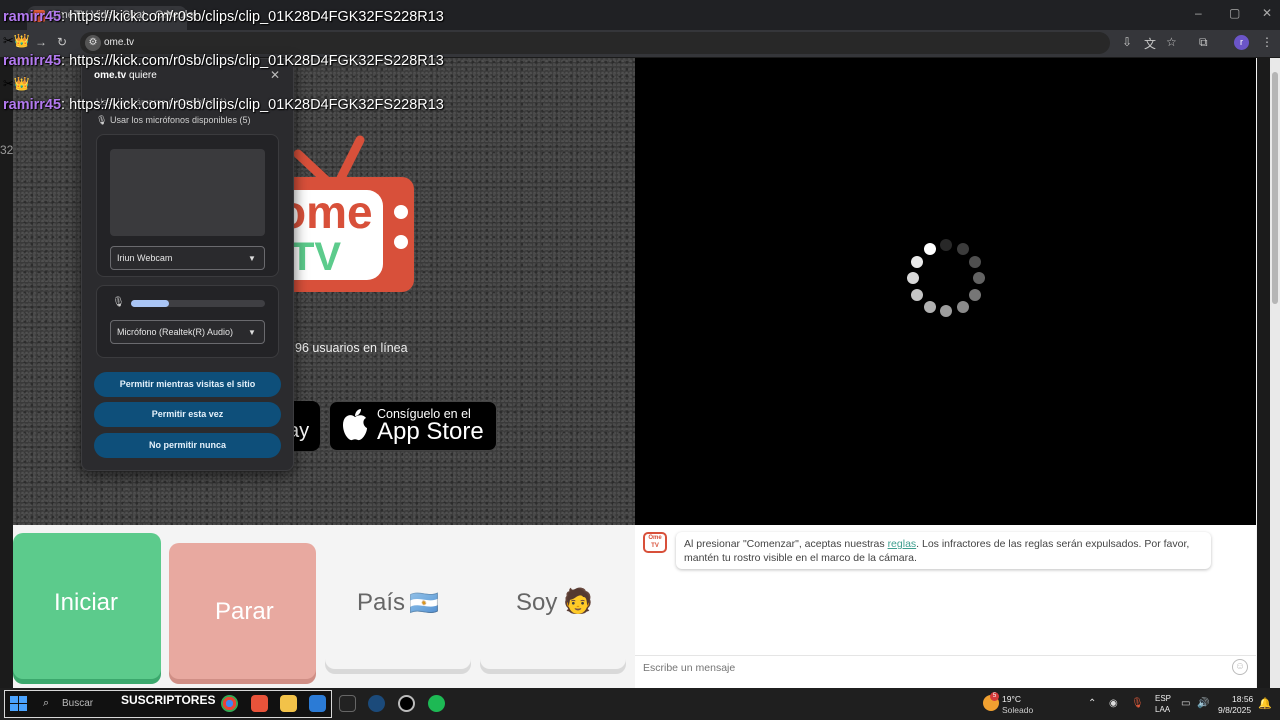 Image resolution: width=1280 pixels, height=720 pixels. What do you see at coordinates (168, 700) in the screenshot?
I see `overlay-subscribers-label: SUSCRIPTORES` at bounding box center [168, 700].